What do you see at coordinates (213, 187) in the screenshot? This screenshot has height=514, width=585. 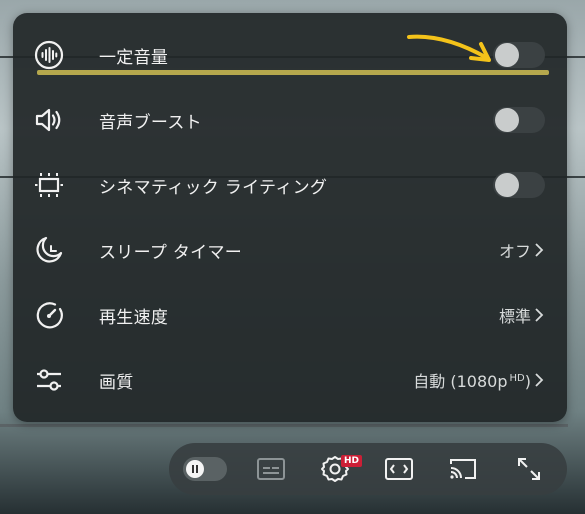 I see `menu-item-label: シネマティック ライティング` at bounding box center [213, 187].